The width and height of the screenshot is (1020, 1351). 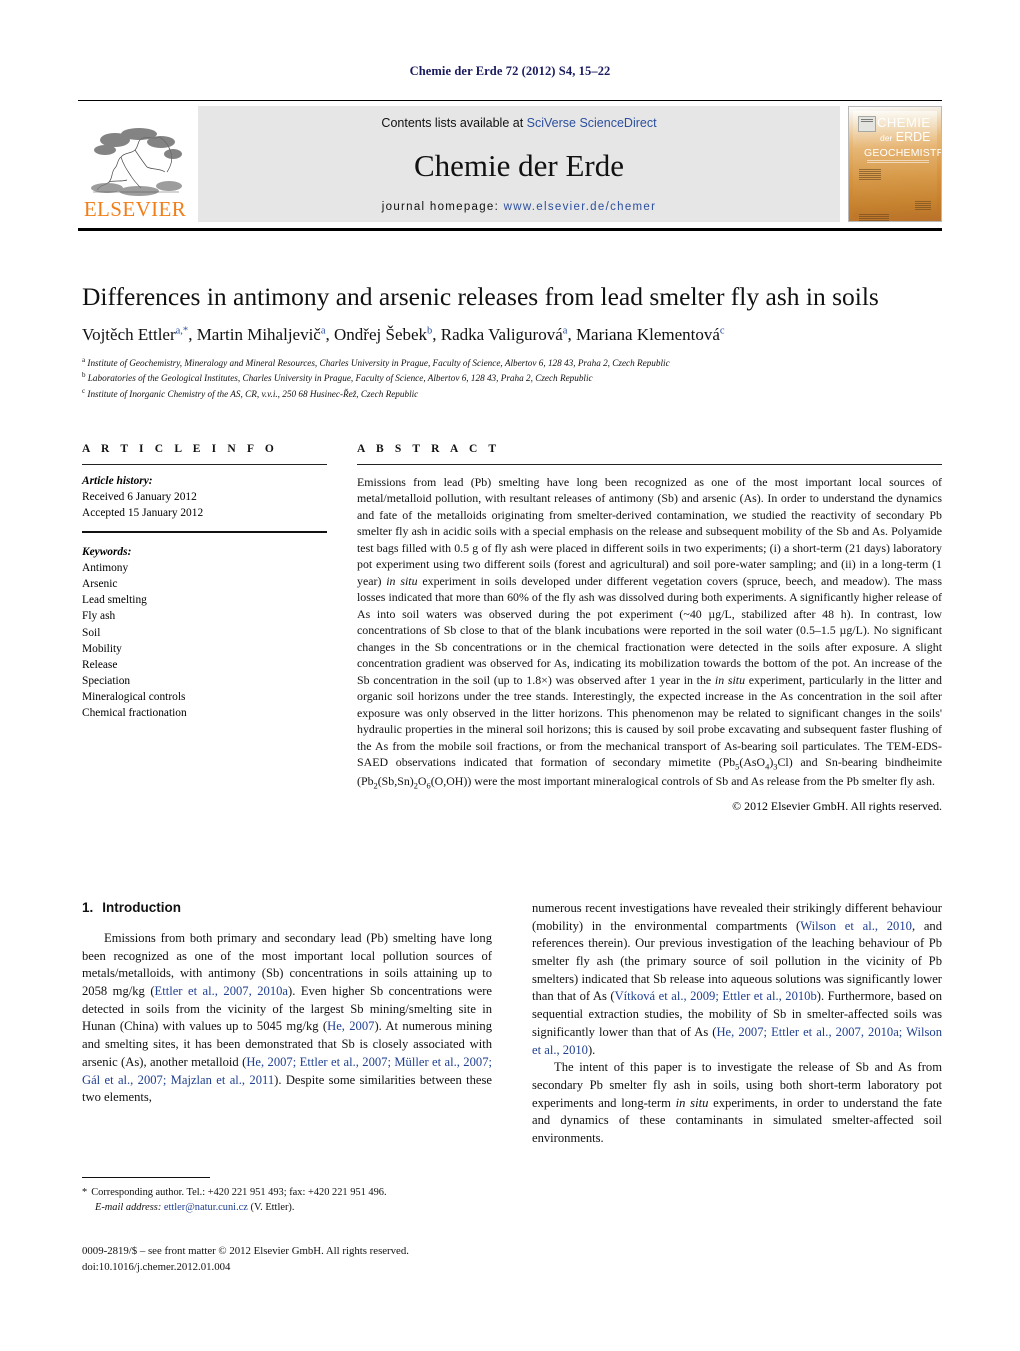 I want to click on author-name: Mariana Klementová, so click(x=647, y=334).